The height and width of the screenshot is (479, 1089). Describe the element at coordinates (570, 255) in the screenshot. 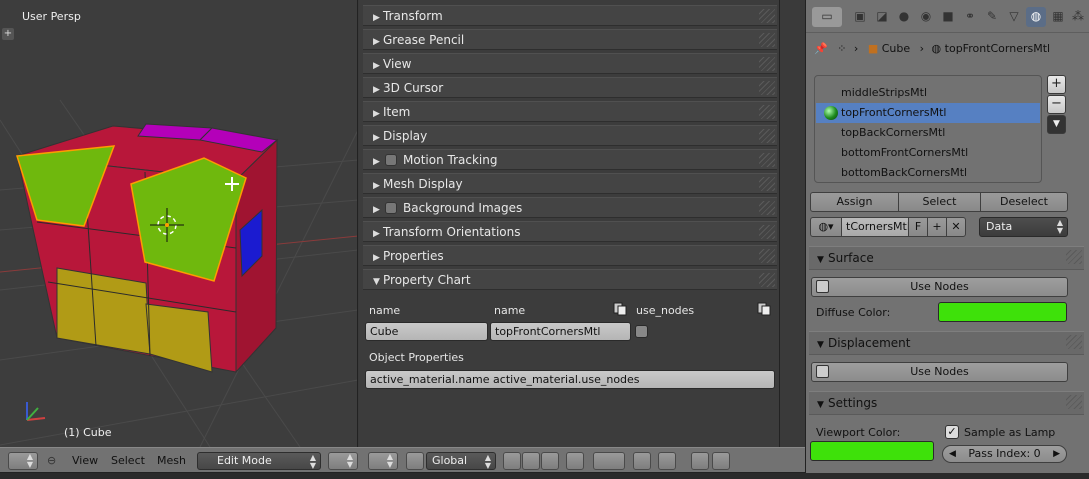

I see `panel-properties: ▶ Properties` at that location.